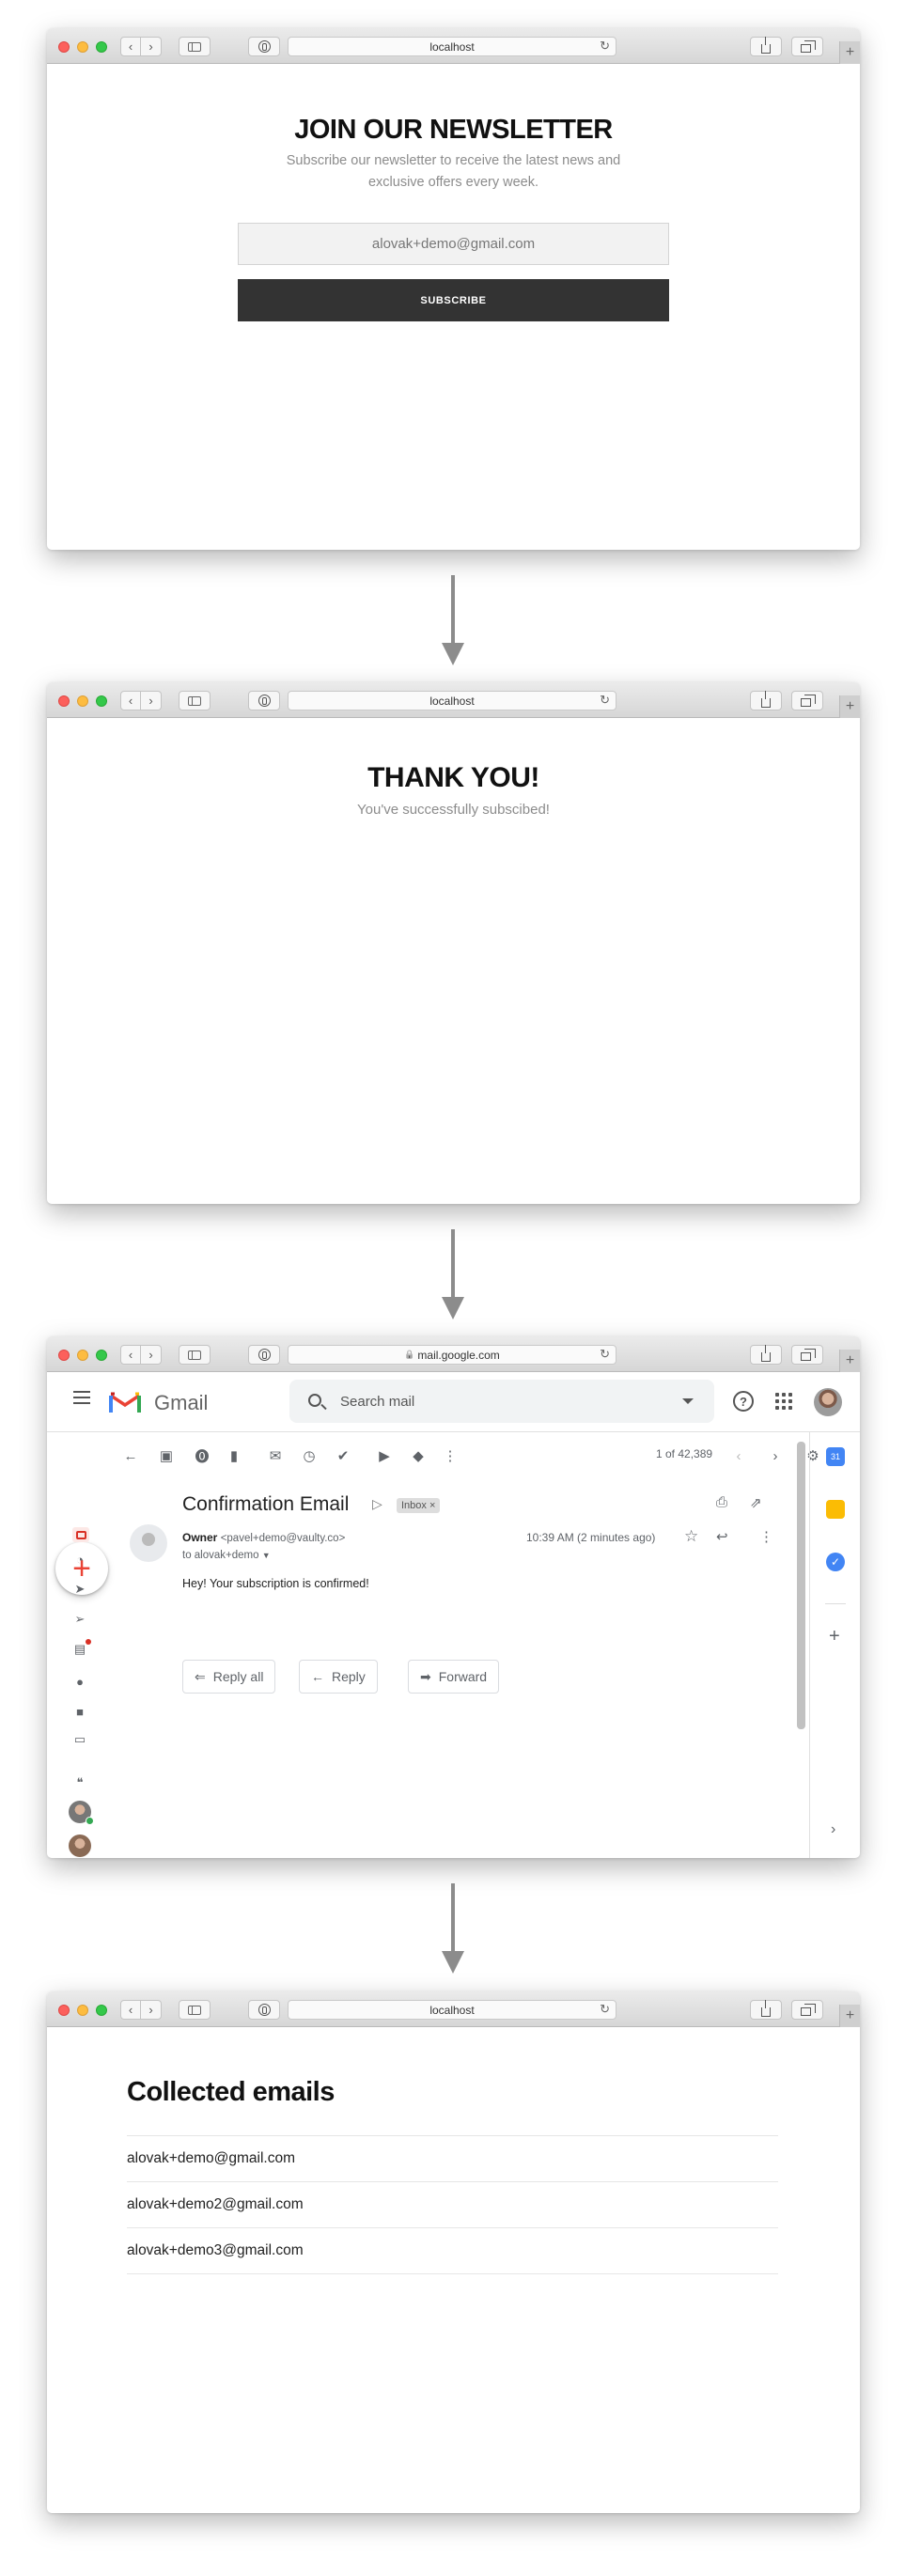 The image size is (905, 2576). I want to click on inbox-label-badge: Inbox ×, so click(419, 1505).